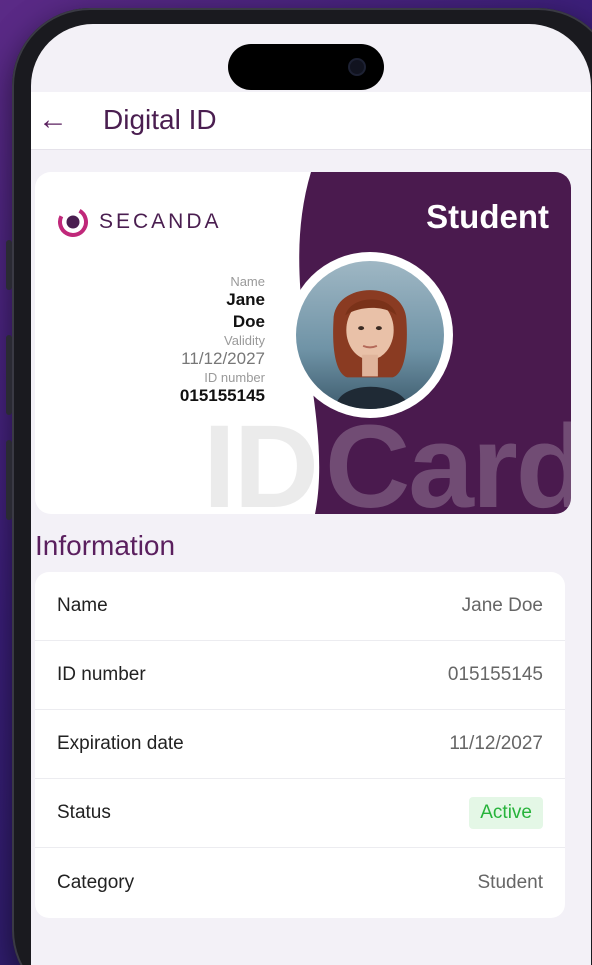 The width and height of the screenshot is (592, 965). What do you see at coordinates (234, 377) in the screenshot?
I see `card-id-label: ID number` at bounding box center [234, 377].